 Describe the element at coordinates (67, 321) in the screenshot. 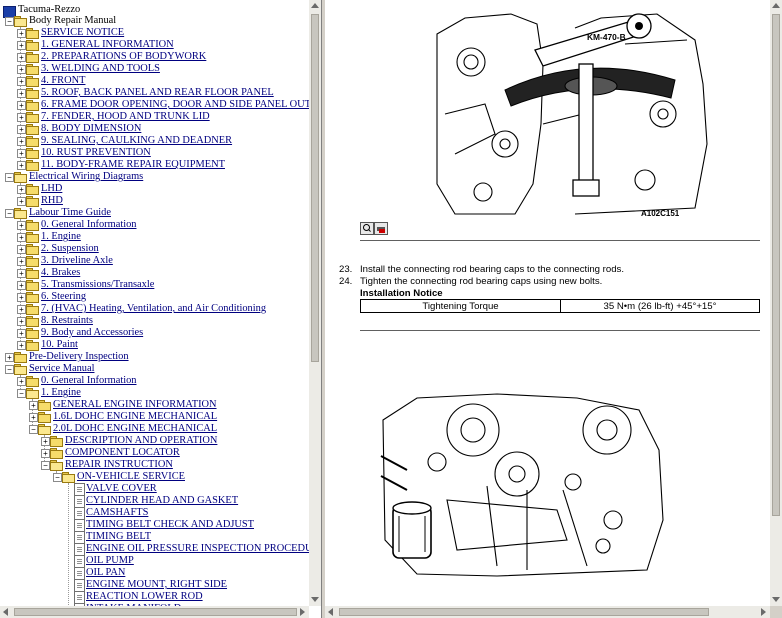

I see `tree-item-label: 8. Restraints` at that location.